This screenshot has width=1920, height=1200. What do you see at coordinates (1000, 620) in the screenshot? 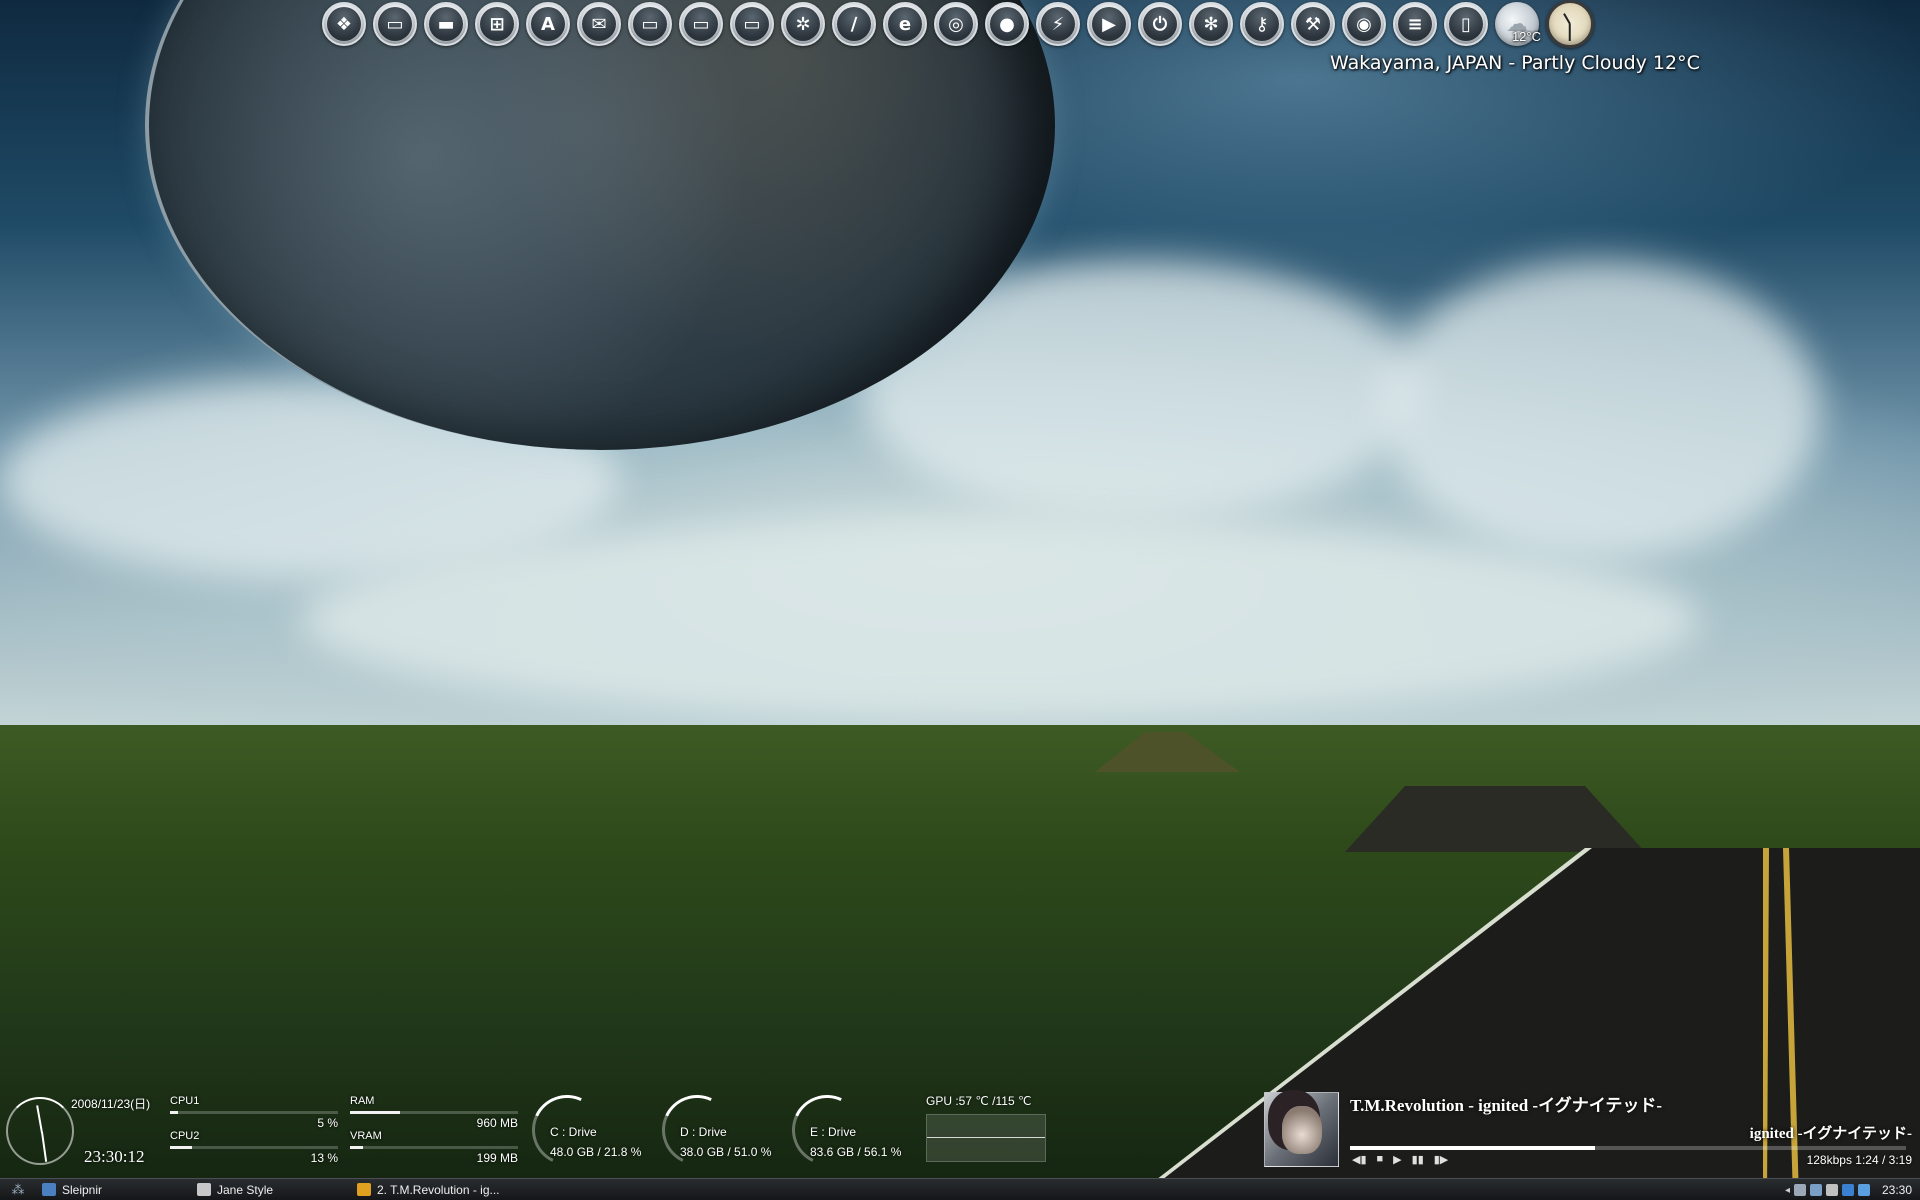
I see `cloud` at bounding box center [1000, 620].